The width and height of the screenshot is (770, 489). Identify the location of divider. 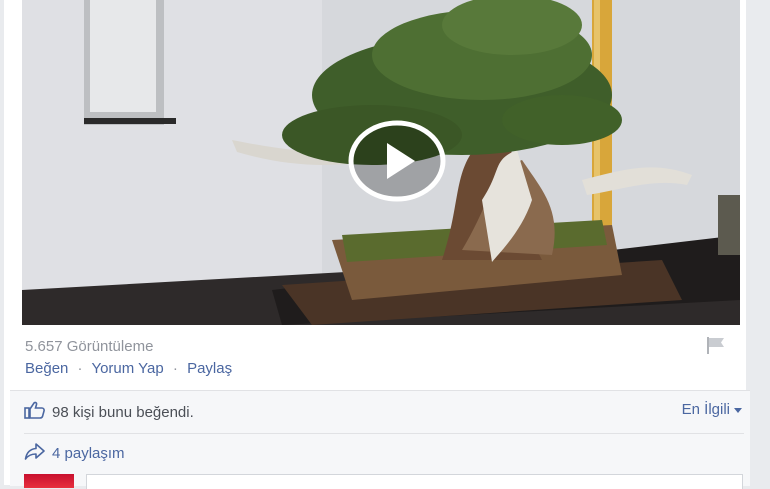
(384, 433).